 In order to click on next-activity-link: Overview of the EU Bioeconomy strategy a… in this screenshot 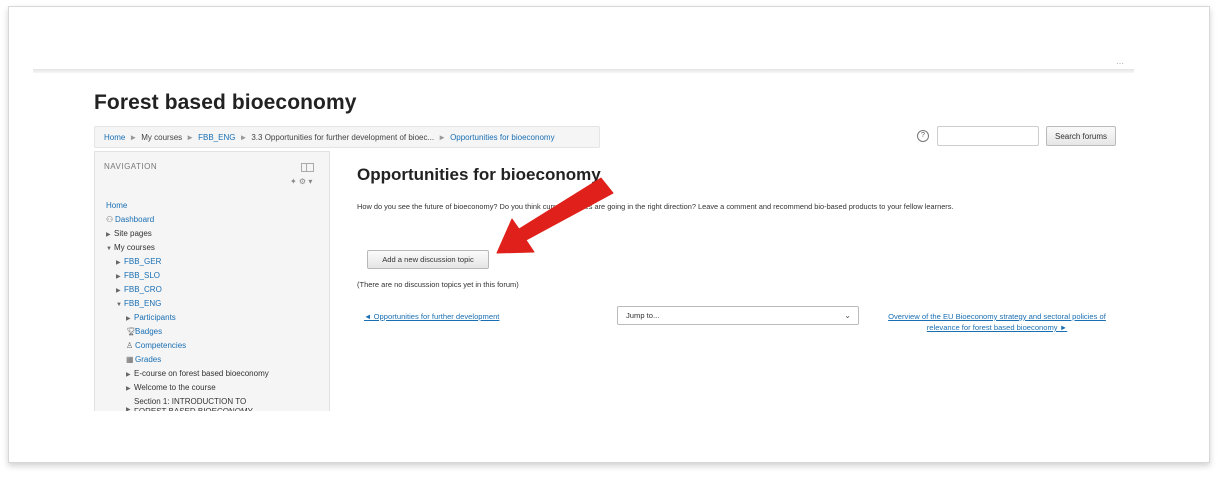, I will do `click(997, 322)`.